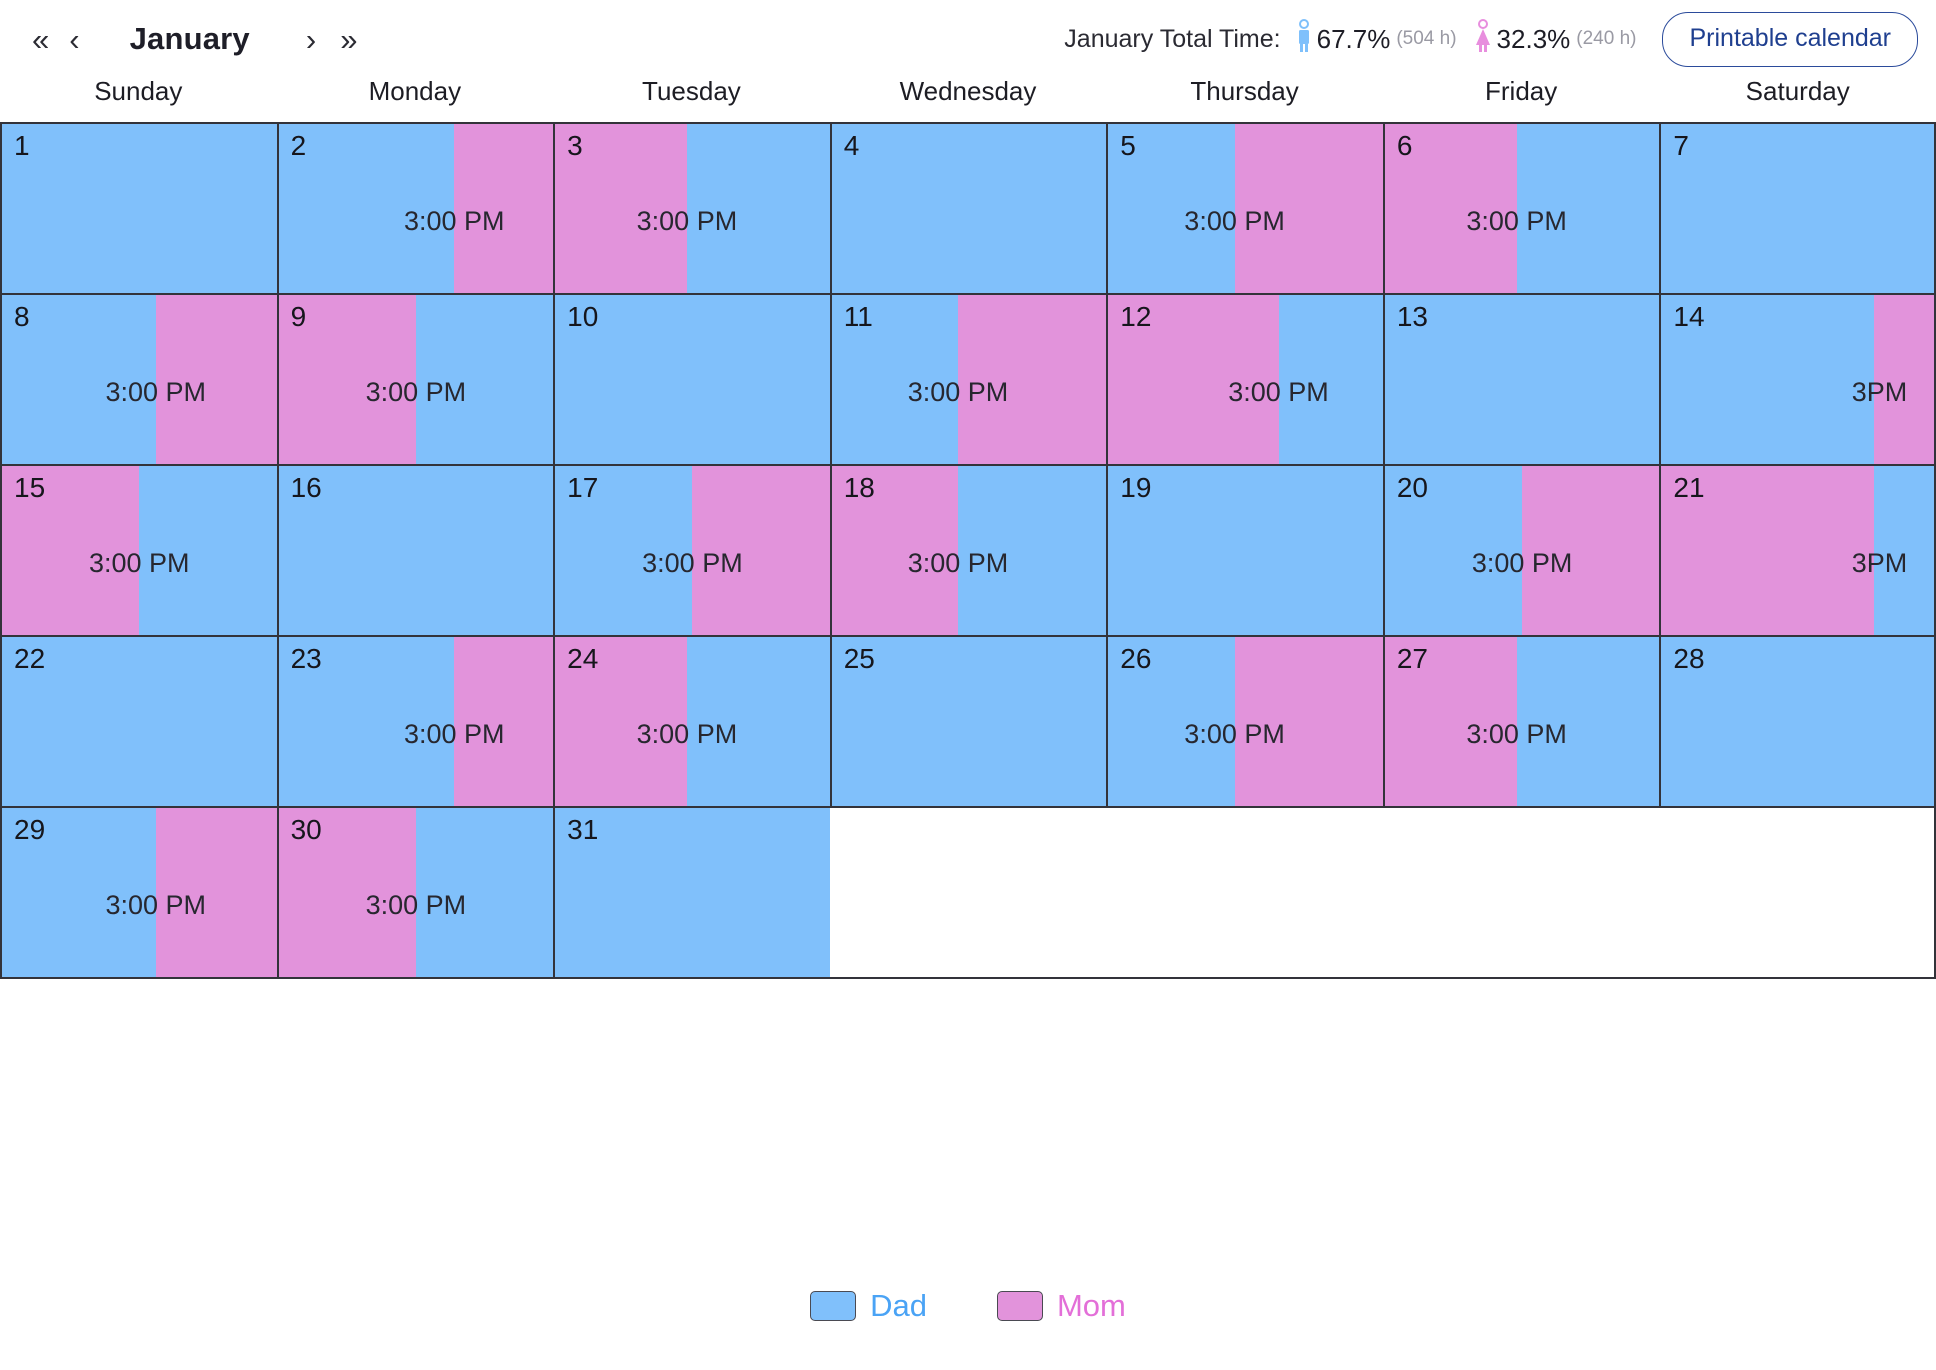 Image resolution: width=1936 pixels, height=1370 pixels. I want to click on calendar-day-cell: 26 3:00 PM, so click(1244, 721).